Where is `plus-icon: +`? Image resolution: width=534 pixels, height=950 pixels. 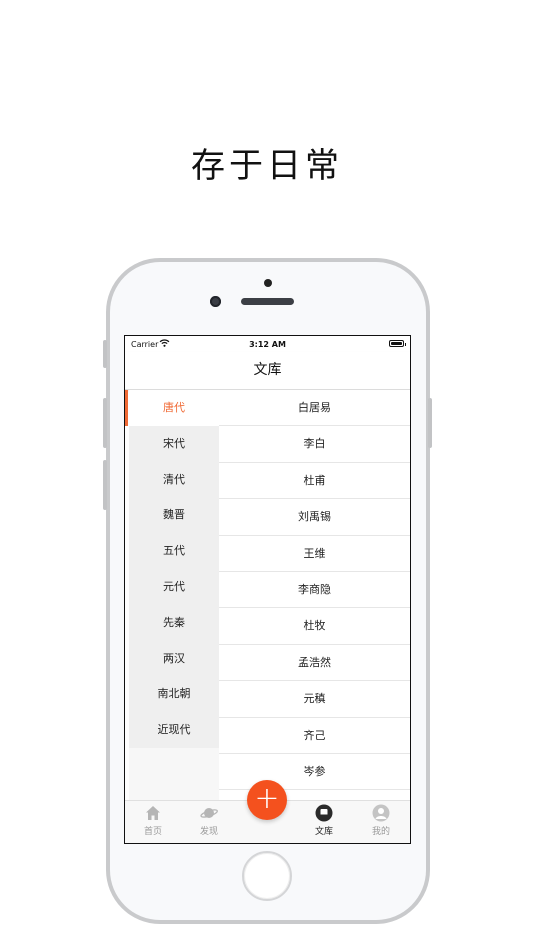 plus-icon: + is located at coordinates (267, 798).